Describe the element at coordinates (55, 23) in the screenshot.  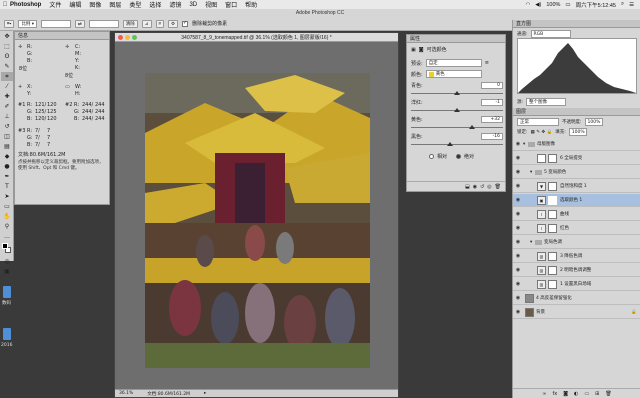
I see `width-input` at that location.